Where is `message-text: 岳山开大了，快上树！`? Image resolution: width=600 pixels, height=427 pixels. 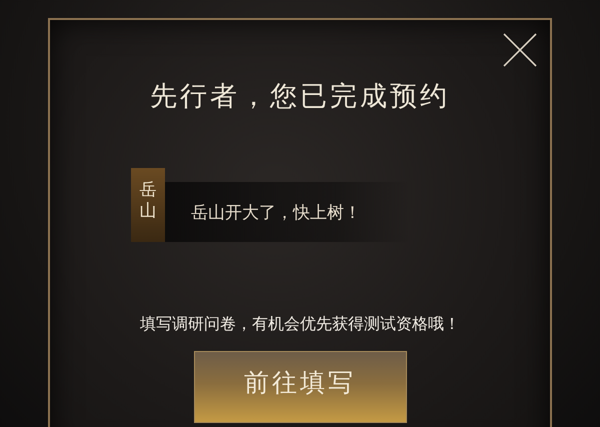 message-text: 岳山开大了，快上树！ is located at coordinates (276, 213).